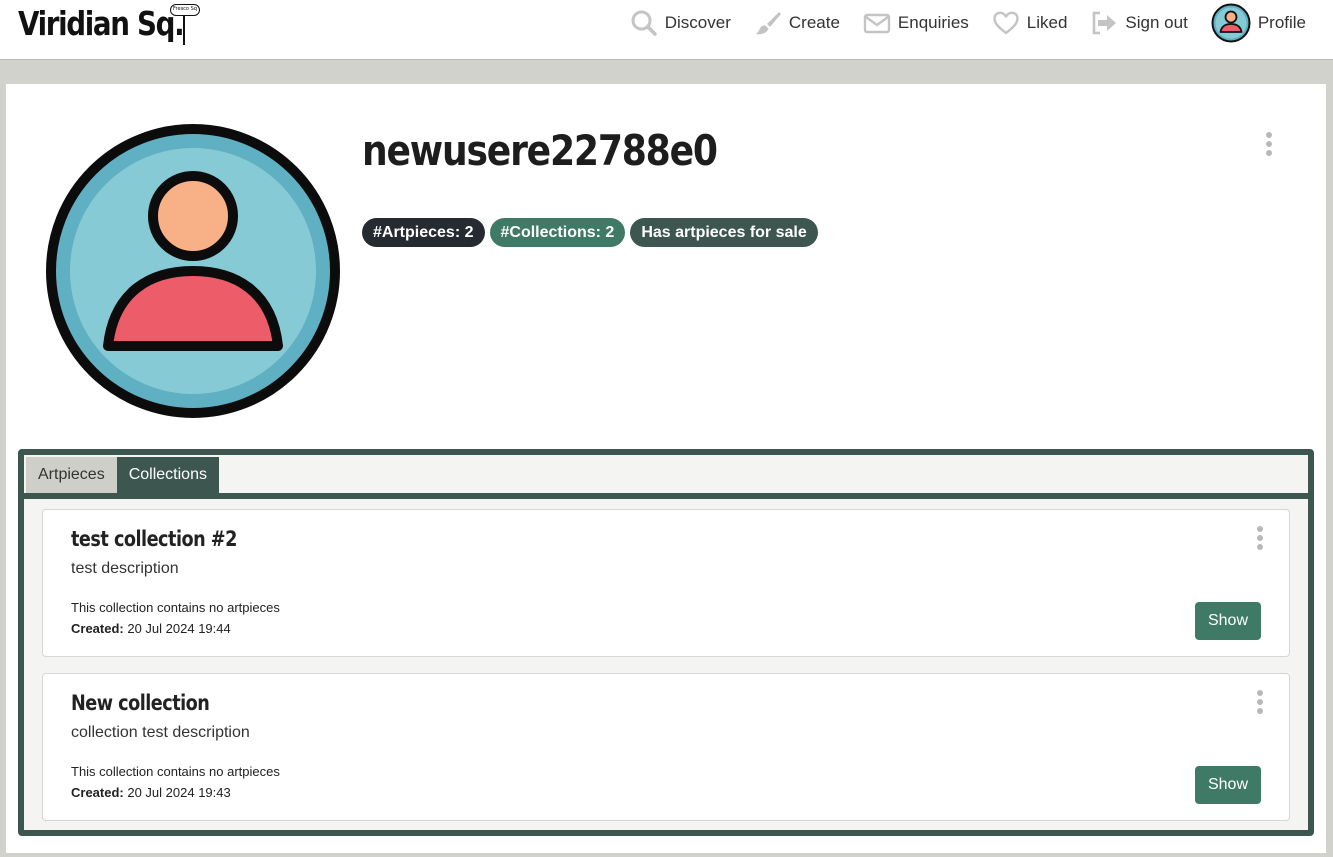 This screenshot has width=1333, height=857. What do you see at coordinates (1105, 23) in the screenshot?
I see `sign-out-icon` at bounding box center [1105, 23].